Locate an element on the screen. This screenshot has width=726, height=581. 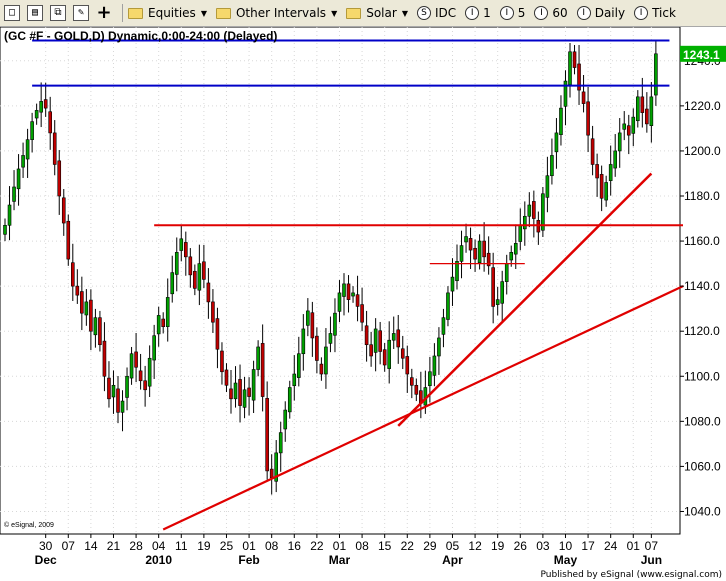
interval-tick-button: I Tick is located at coordinates (655, 13).